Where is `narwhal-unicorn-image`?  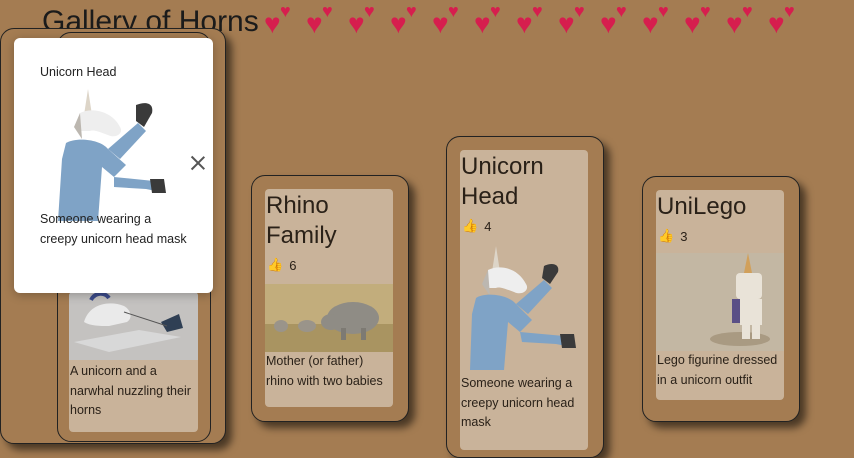
narwhal-unicorn-image is located at coordinates (133, 326).